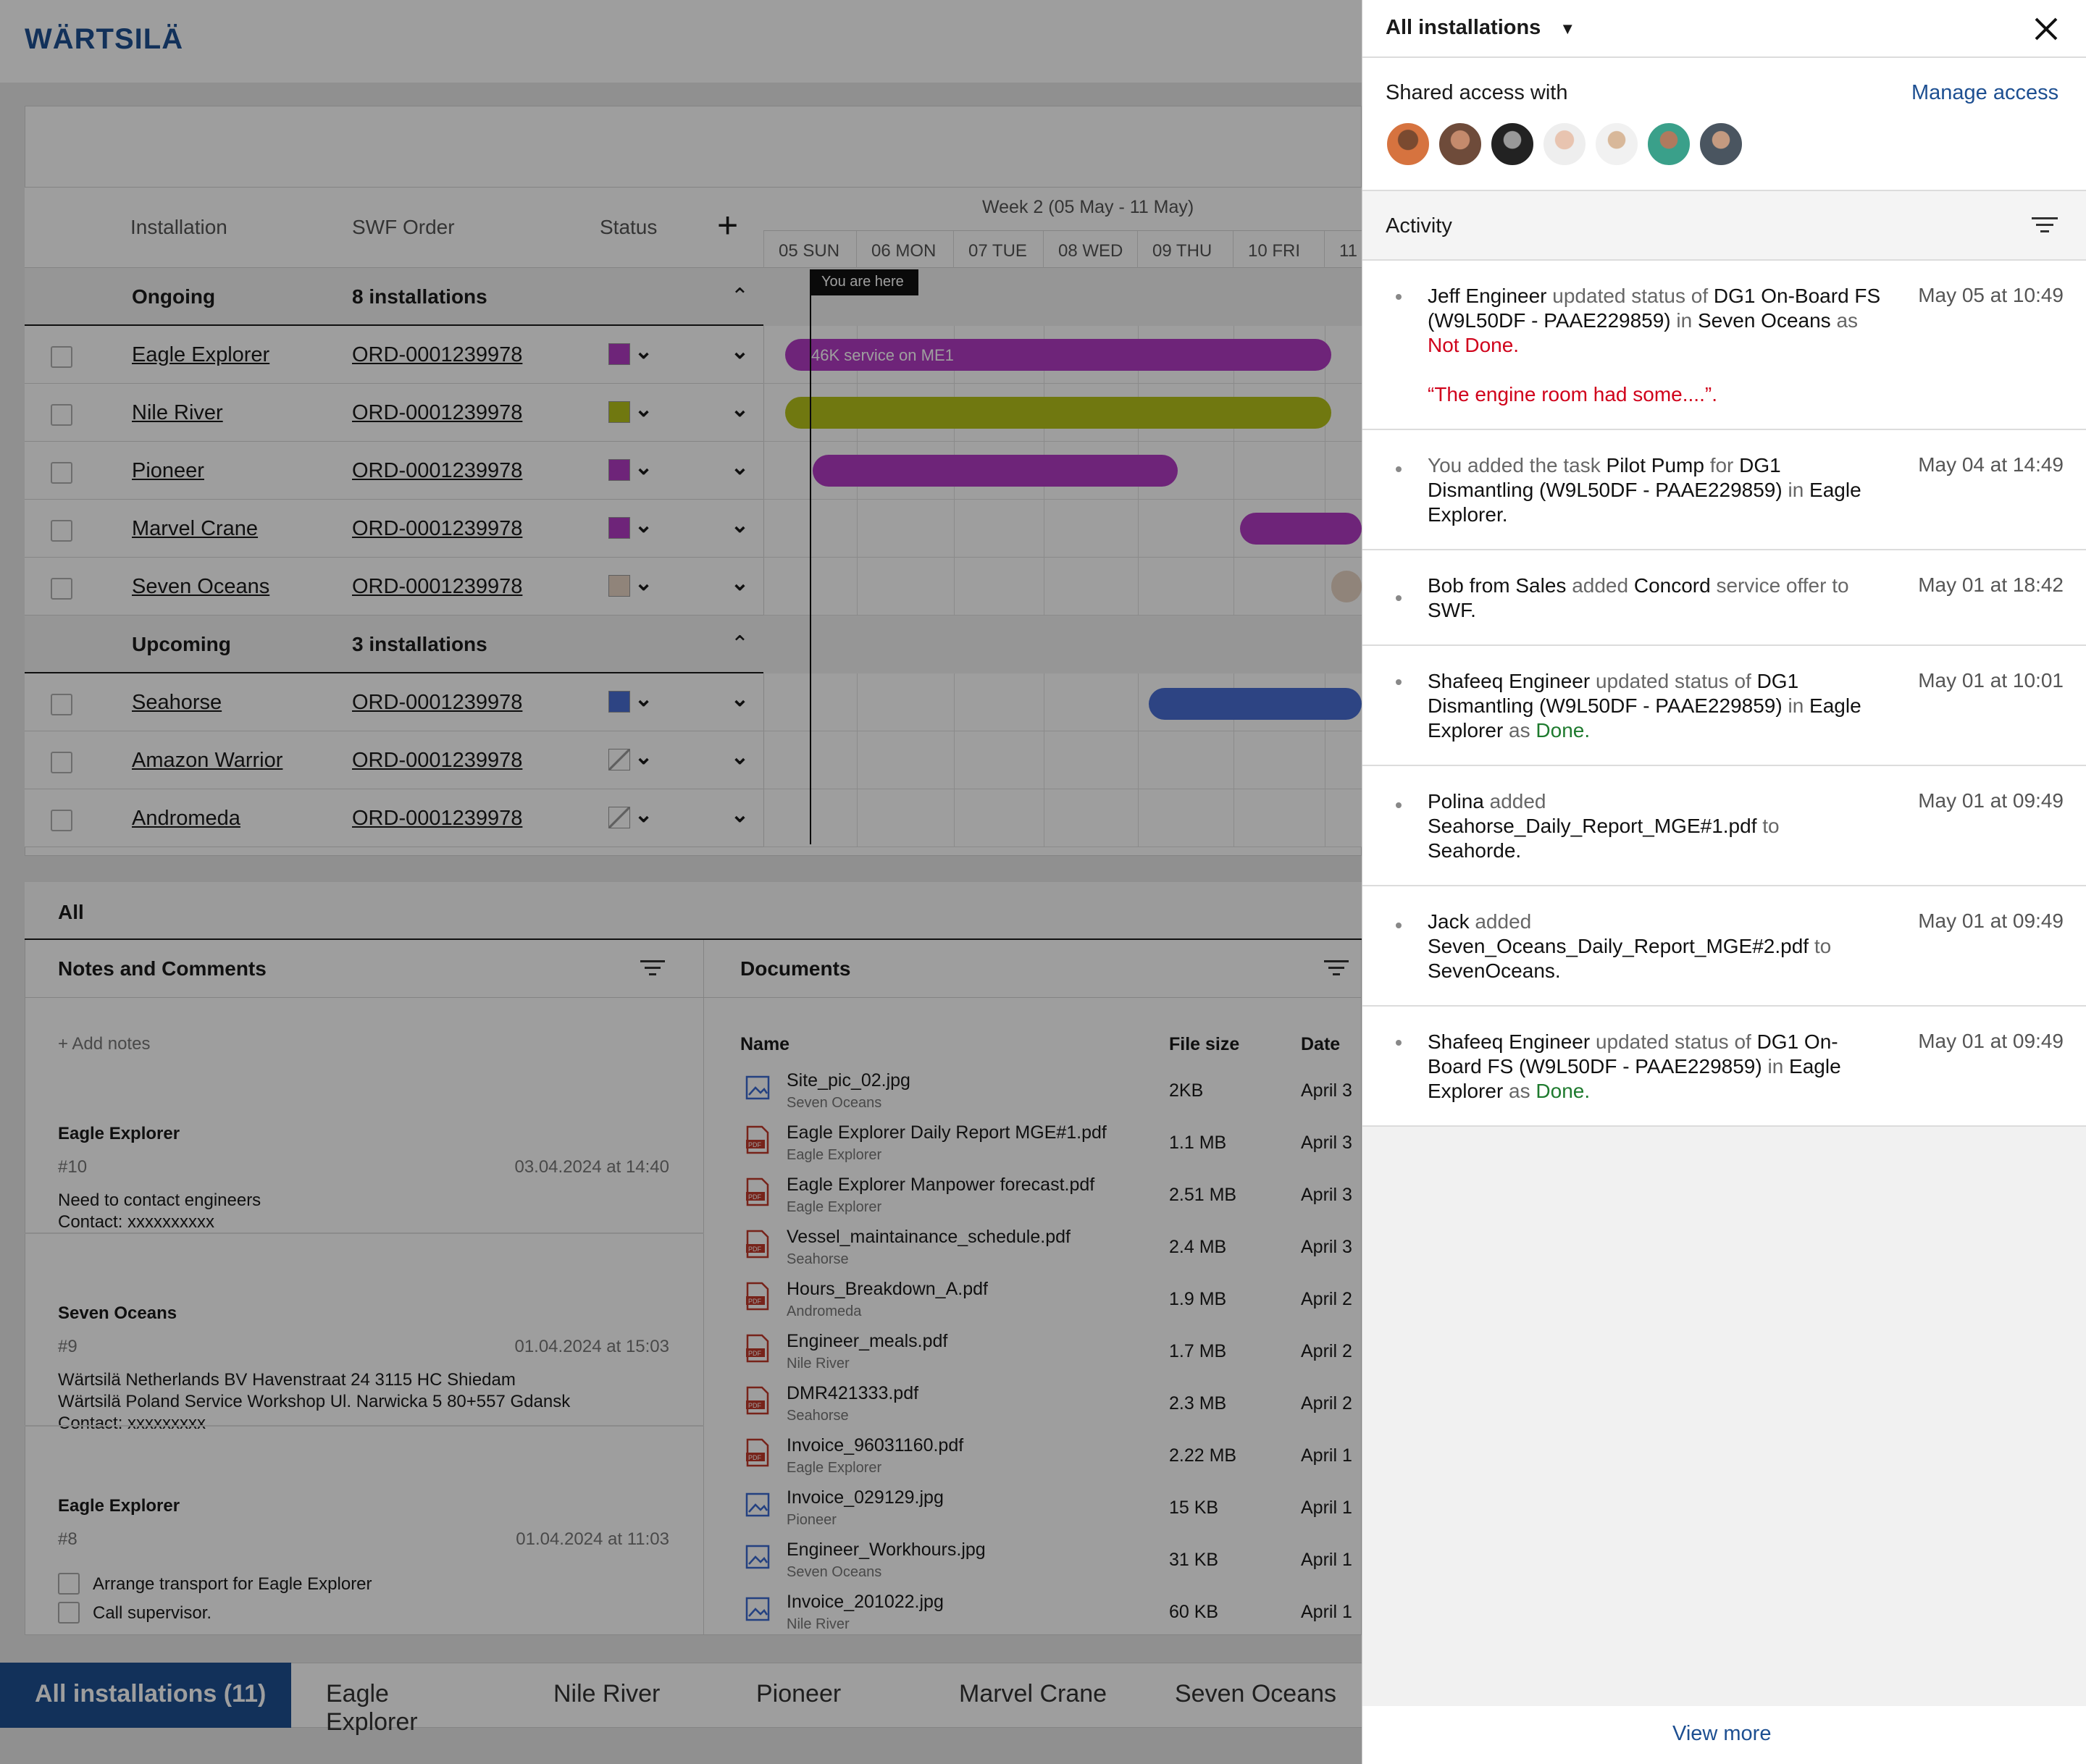  What do you see at coordinates (1721, 1734) in the screenshot?
I see `view-more-link: View more` at bounding box center [1721, 1734].